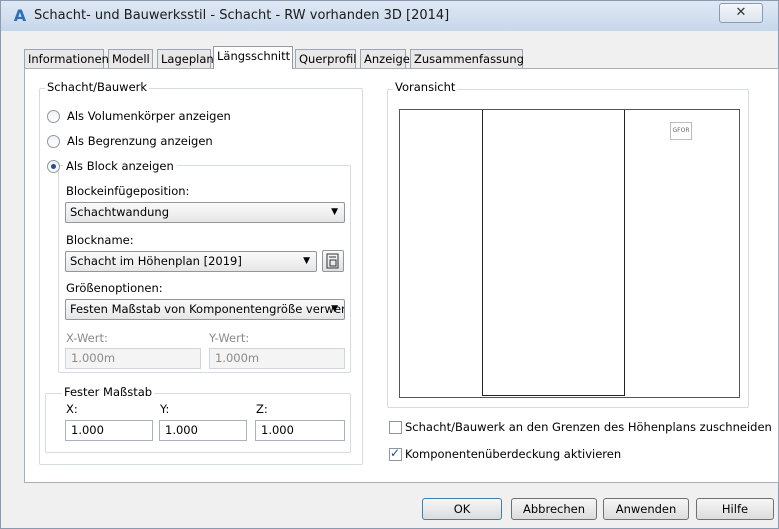  What do you see at coordinates (646, 509) in the screenshot?
I see `apply-button: Anwenden` at bounding box center [646, 509].